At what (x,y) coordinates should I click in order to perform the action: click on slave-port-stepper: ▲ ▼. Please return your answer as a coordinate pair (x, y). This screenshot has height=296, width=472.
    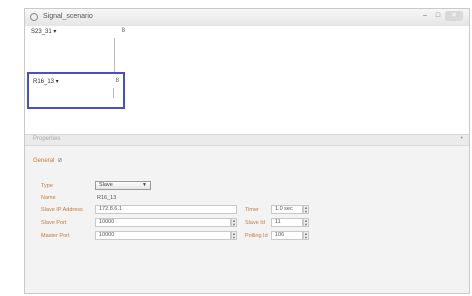
    Looking at the image, I should click on (234, 222).